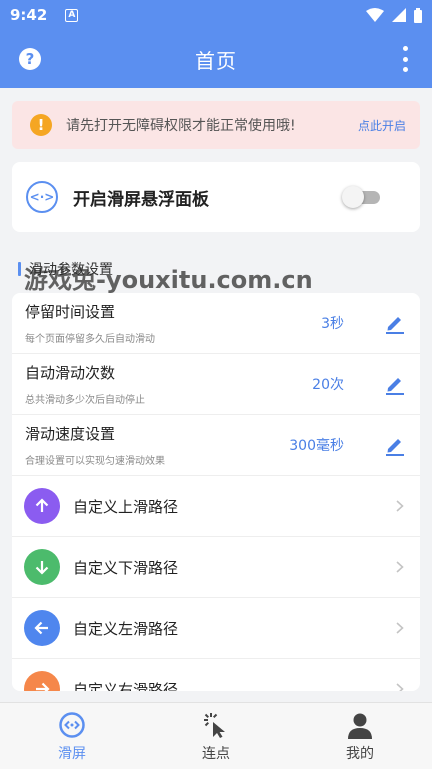 The width and height of the screenshot is (432, 769). I want to click on nav-label: 我的, so click(360, 754).